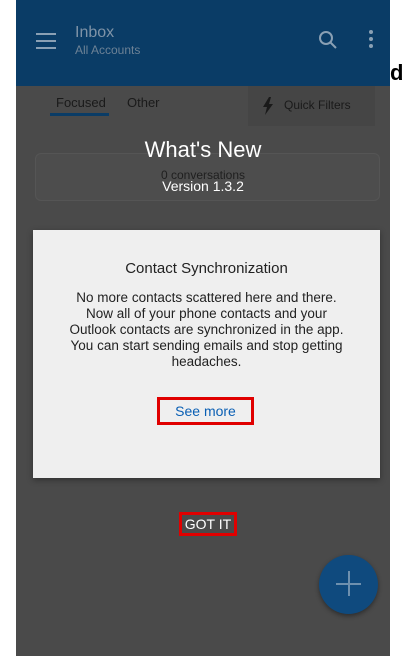 This screenshot has height=656, width=402. I want to click on app-bar: Inbox All Accounts, so click(203, 43).